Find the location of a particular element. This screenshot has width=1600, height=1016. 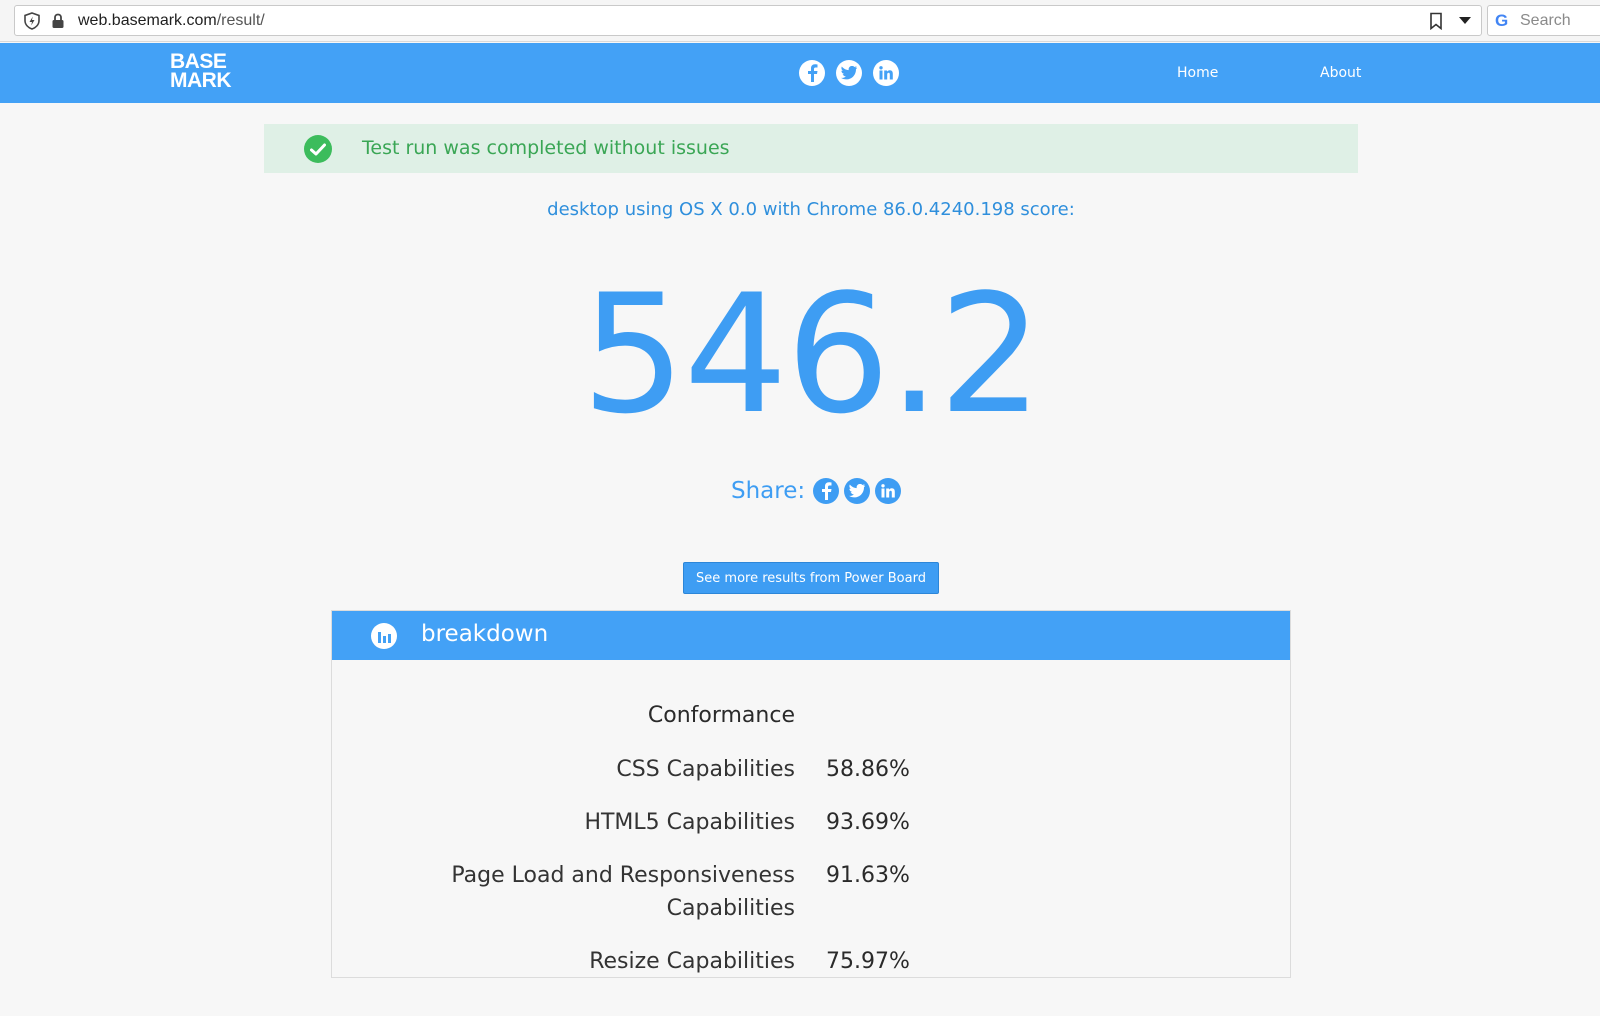

linkedin-icon is located at coordinates (886, 73).